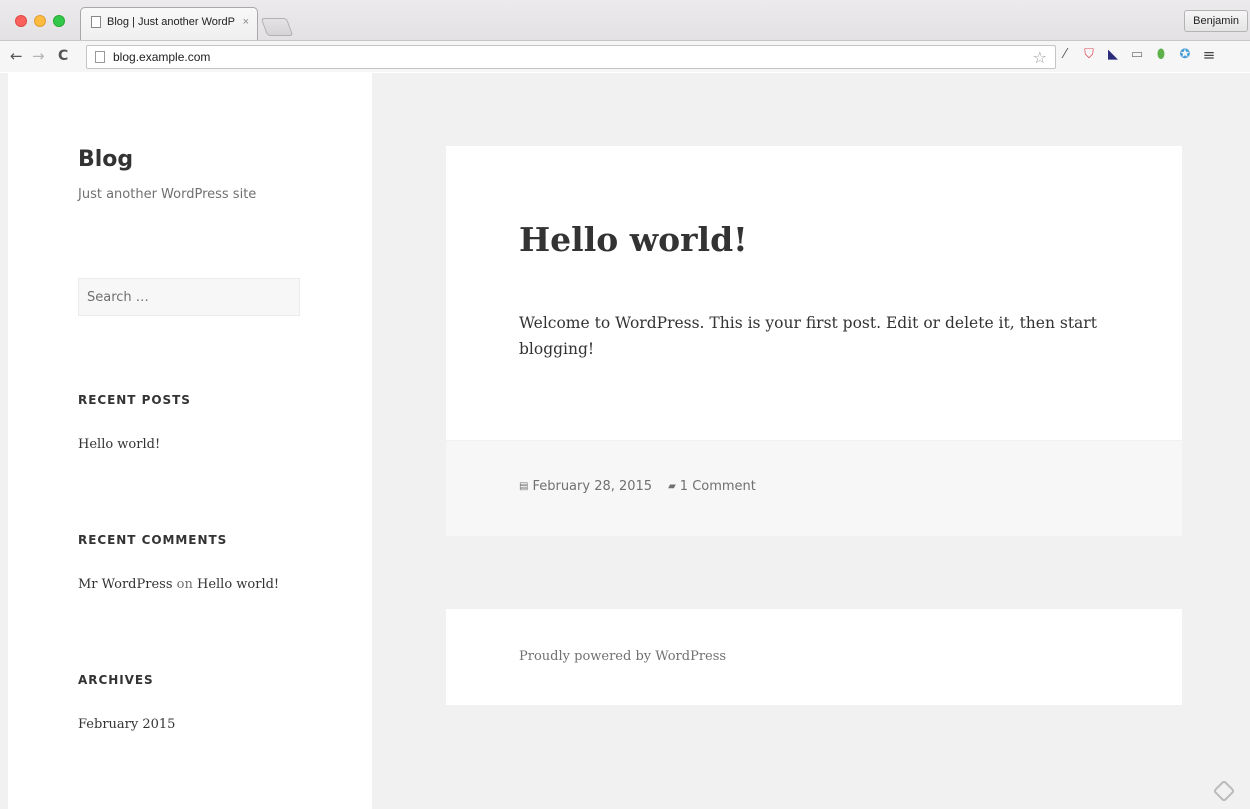  What do you see at coordinates (1185, 55) in the screenshot?
I see `blue-extension-icon: ✪` at bounding box center [1185, 55].